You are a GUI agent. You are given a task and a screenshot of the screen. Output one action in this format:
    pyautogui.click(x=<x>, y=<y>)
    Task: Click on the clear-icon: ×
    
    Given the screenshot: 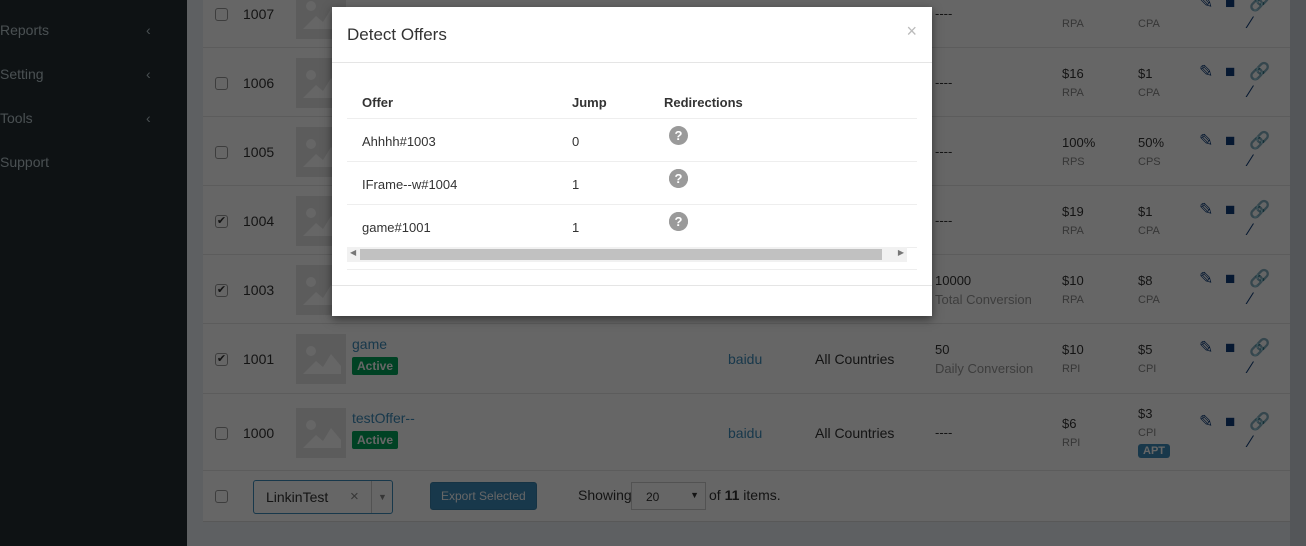 What is the action you would take?
    pyautogui.click(x=354, y=496)
    